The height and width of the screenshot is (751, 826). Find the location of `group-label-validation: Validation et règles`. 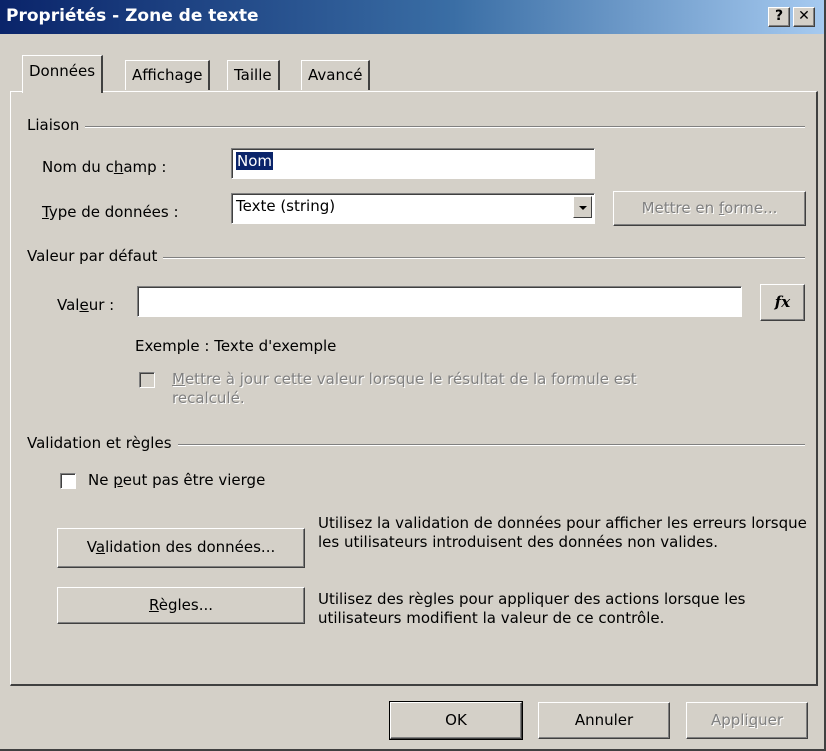

group-label-validation: Validation et règles is located at coordinates (102, 443).